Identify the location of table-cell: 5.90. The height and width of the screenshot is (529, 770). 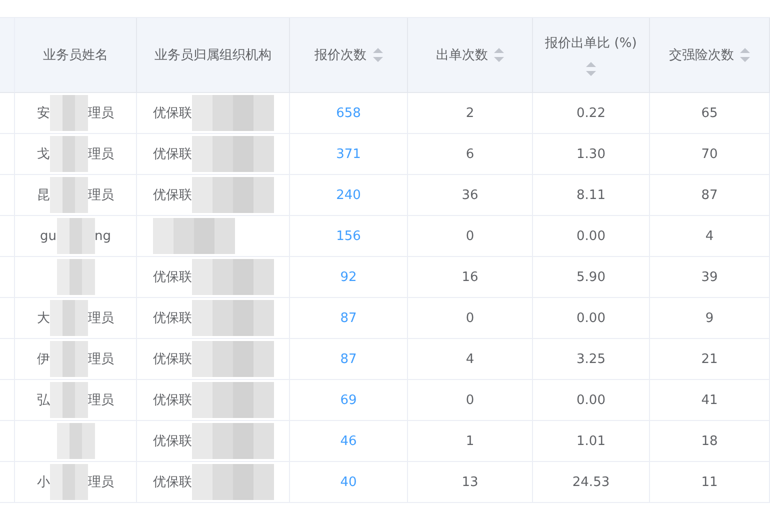
(591, 277).